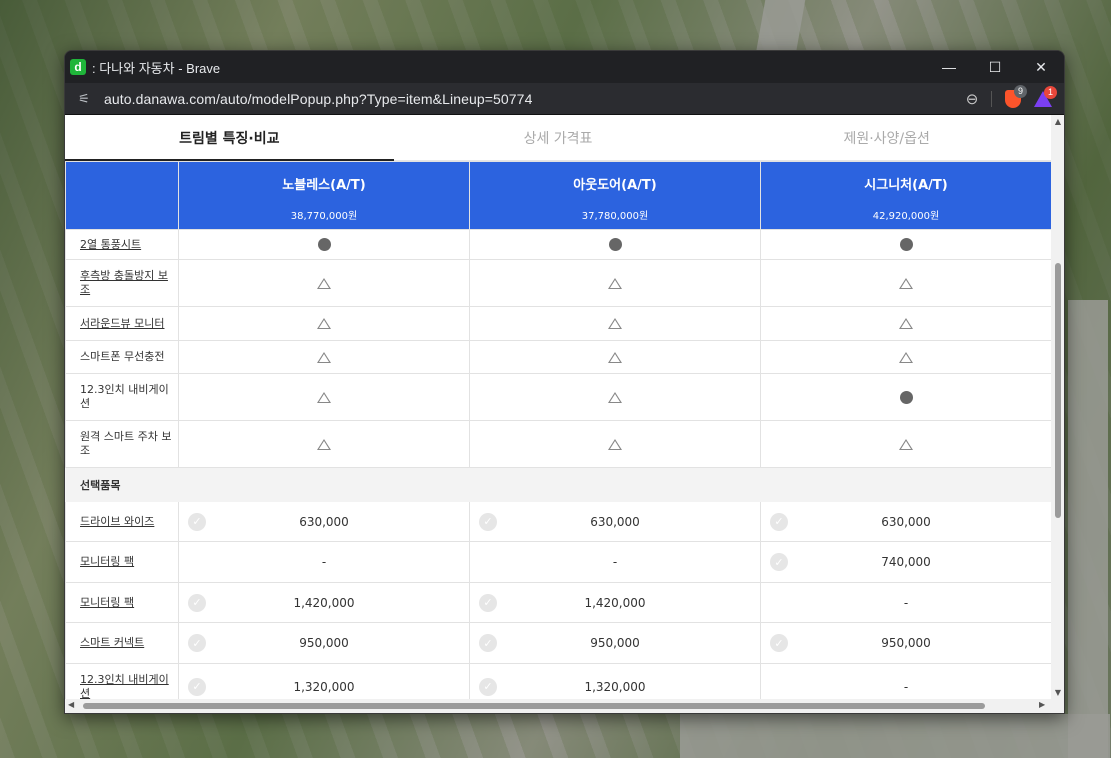 The height and width of the screenshot is (758, 1111). I want to click on feature-label-cell: 후측방 충돌방지 보조, so click(122, 283).